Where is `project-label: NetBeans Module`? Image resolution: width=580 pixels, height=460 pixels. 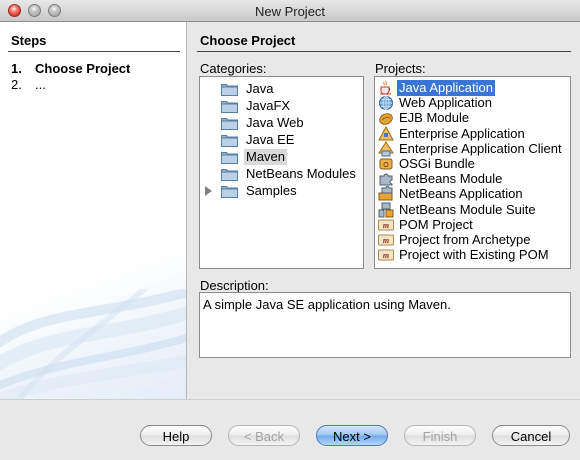
project-label: NetBeans Module is located at coordinates (451, 179).